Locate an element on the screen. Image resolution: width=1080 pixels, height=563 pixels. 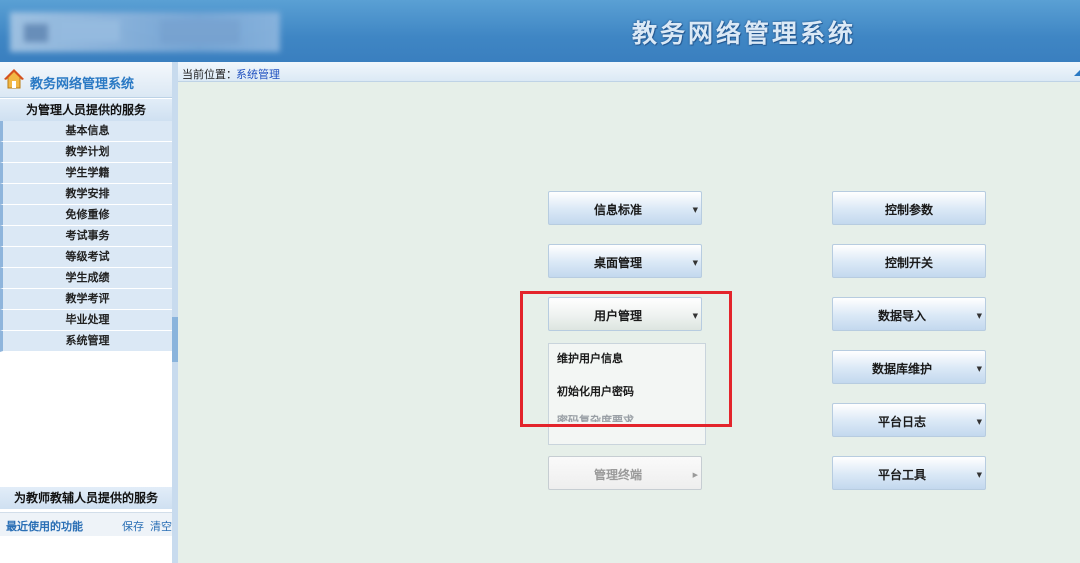
top-header: 教务网络管理系统 is located at coordinates (540, 31).